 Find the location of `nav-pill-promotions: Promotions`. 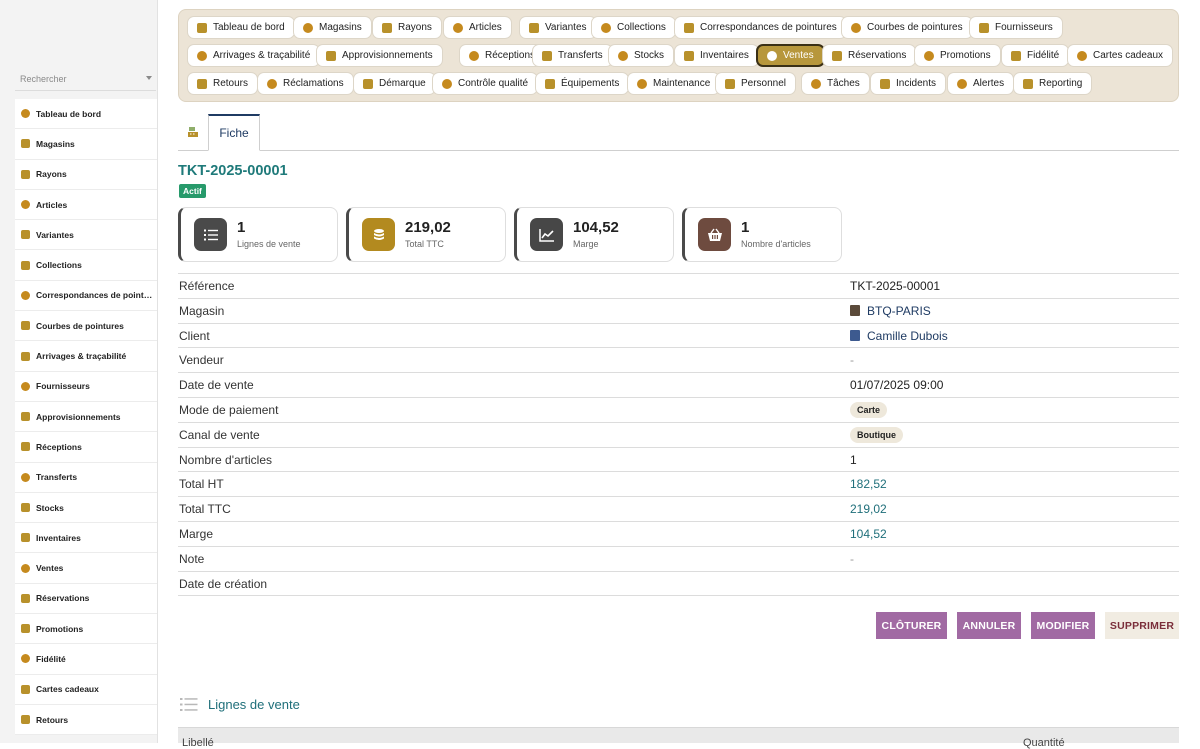

nav-pill-promotions: Promotions is located at coordinates (957, 55).